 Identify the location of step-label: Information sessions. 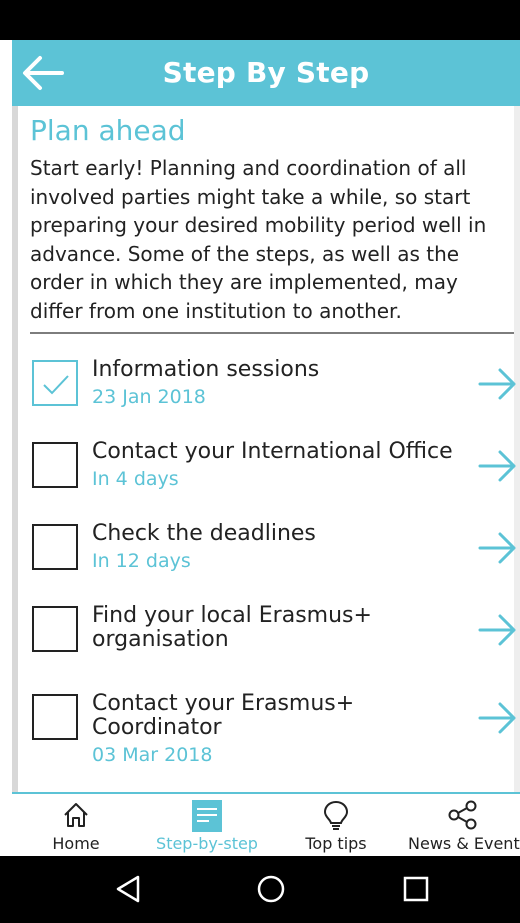
(206, 369).